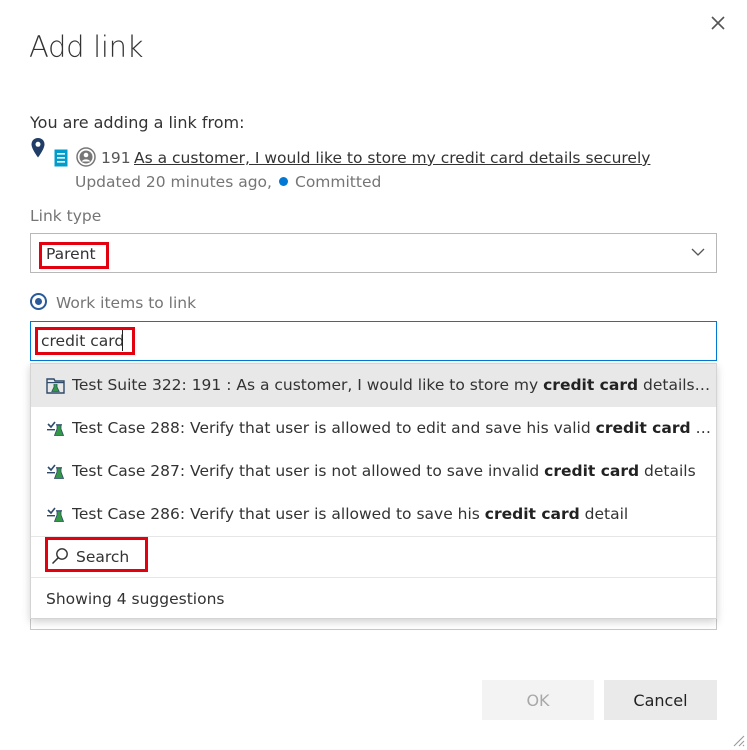  I want to click on work-item-state: Committed, so click(338, 182).